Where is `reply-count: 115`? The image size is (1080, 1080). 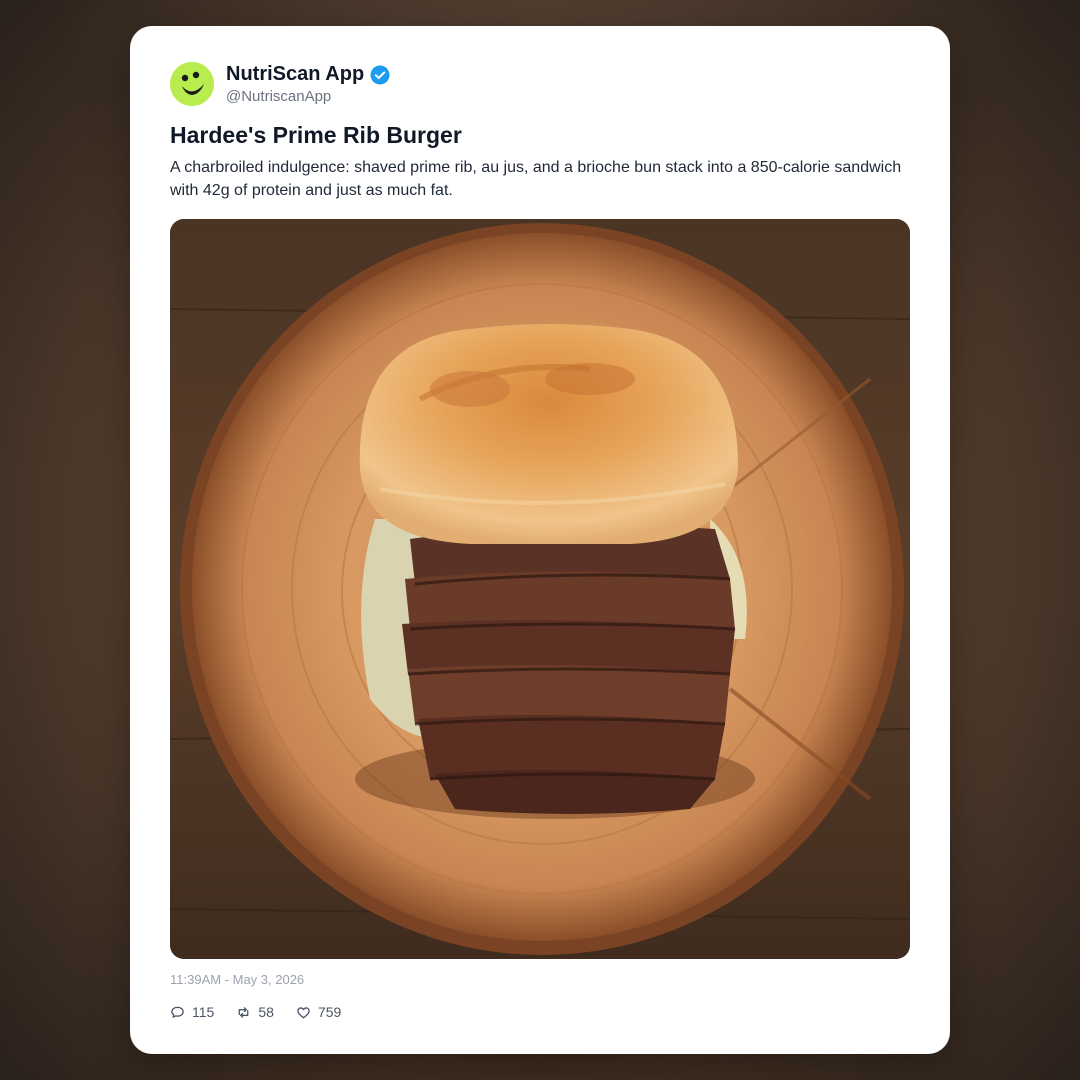 reply-count: 115 is located at coordinates (203, 1012).